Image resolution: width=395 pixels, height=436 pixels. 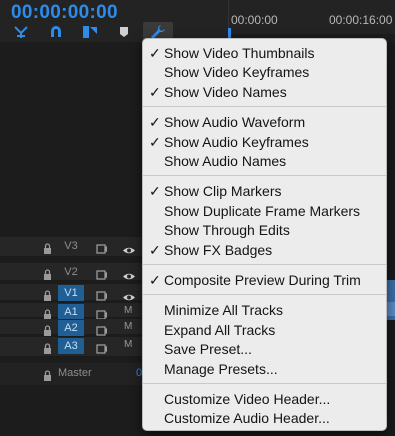 What do you see at coordinates (224, 310) in the screenshot?
I see `menu-item-label: Minimize All Tracks` at bounding box center [224, 310].